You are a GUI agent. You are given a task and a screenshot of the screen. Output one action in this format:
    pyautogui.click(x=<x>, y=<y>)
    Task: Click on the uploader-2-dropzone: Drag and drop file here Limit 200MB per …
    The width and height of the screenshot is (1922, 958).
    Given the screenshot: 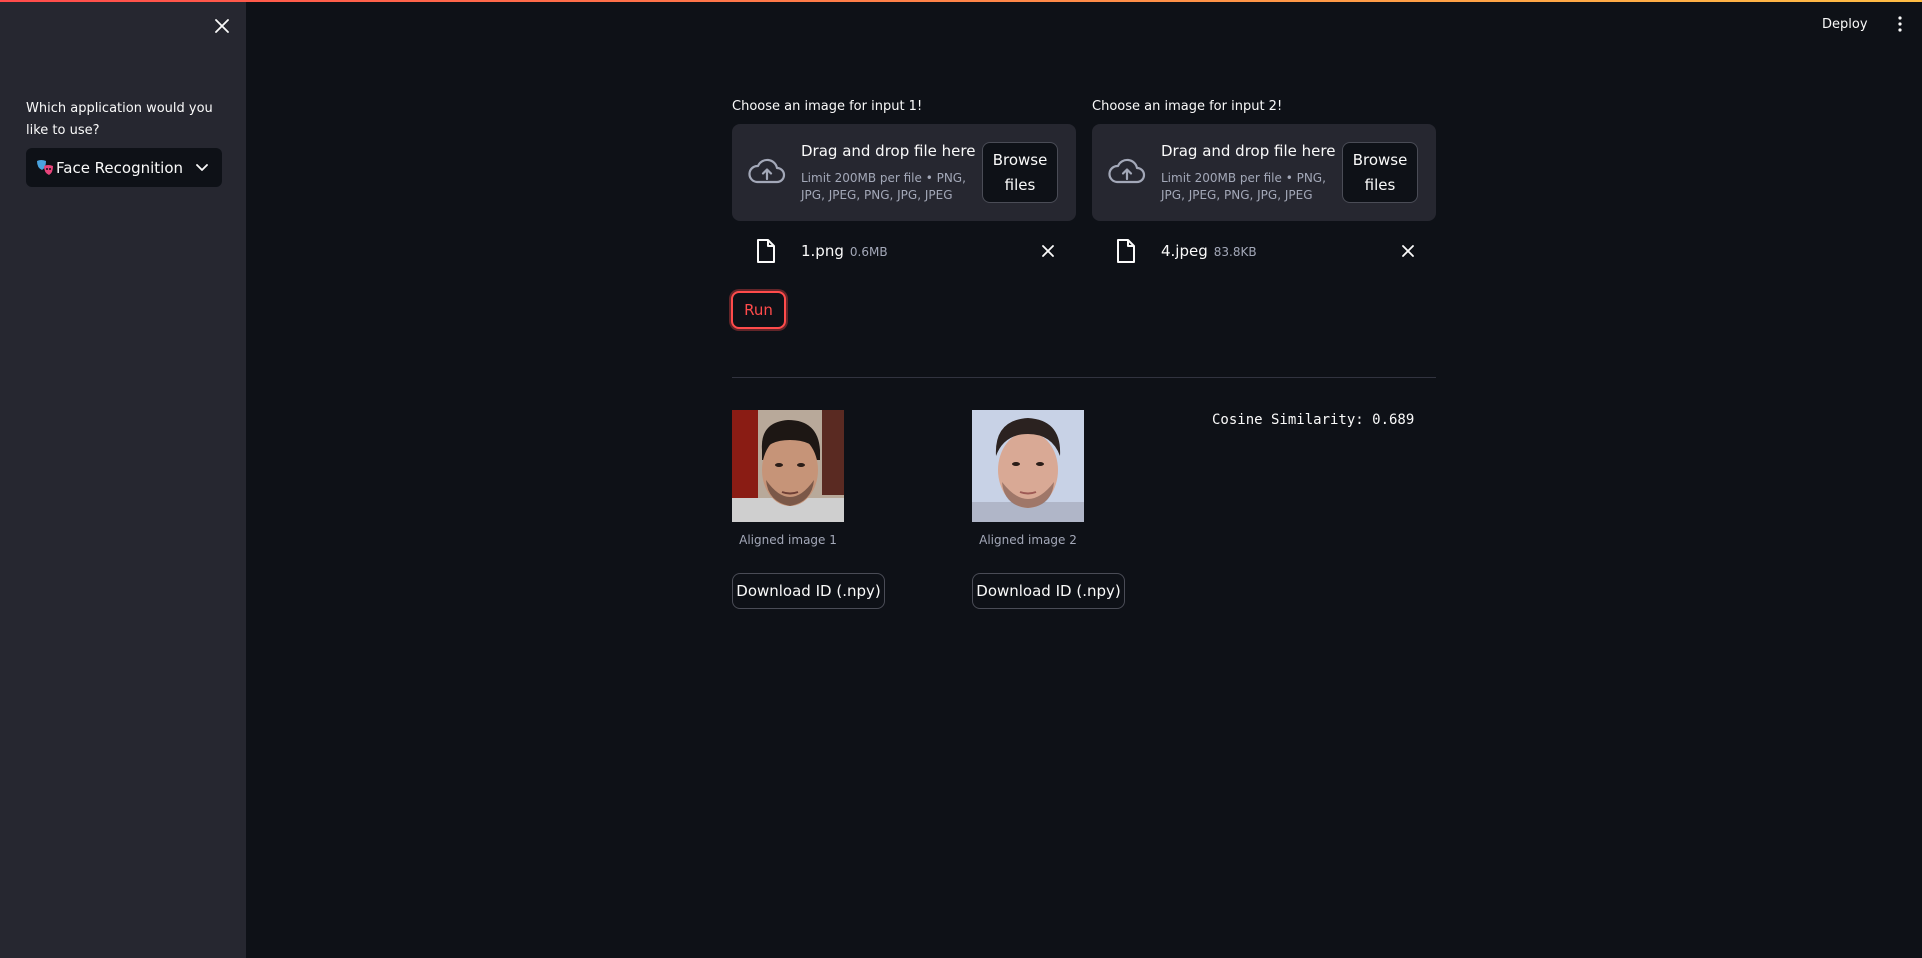 What is the action you would take?
    pyautogui.click(x=1264, y=172)
    